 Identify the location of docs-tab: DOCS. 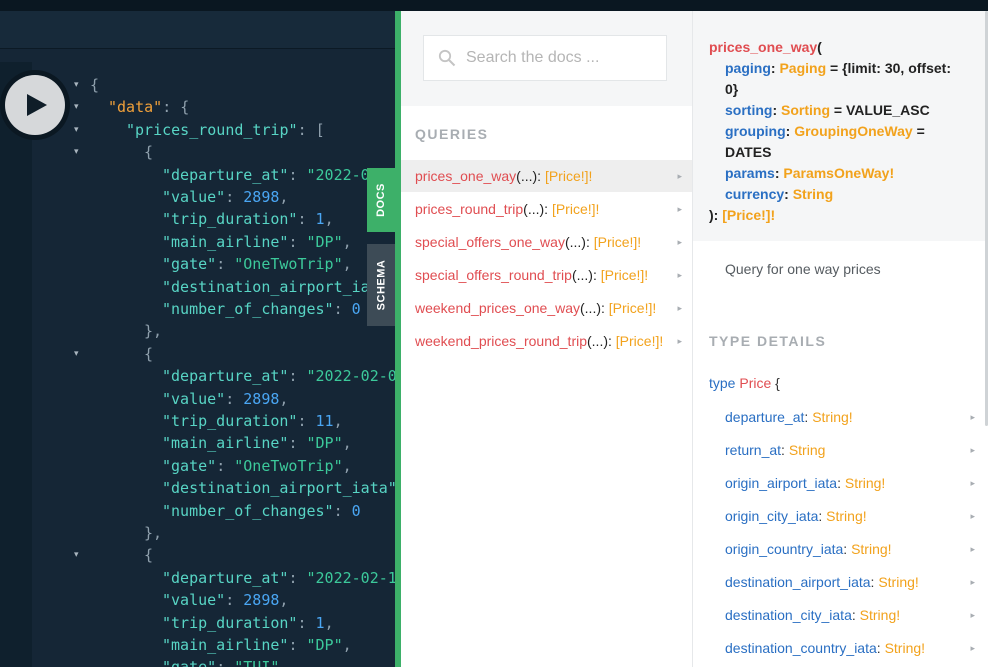
(381, 200).